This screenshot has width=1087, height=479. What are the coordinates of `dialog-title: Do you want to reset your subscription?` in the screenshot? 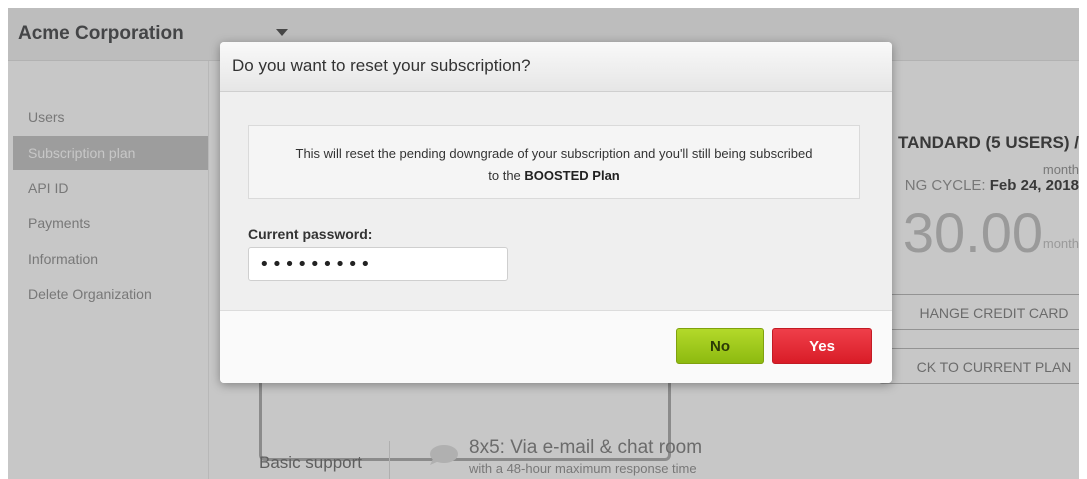 It's located at (381, 65).